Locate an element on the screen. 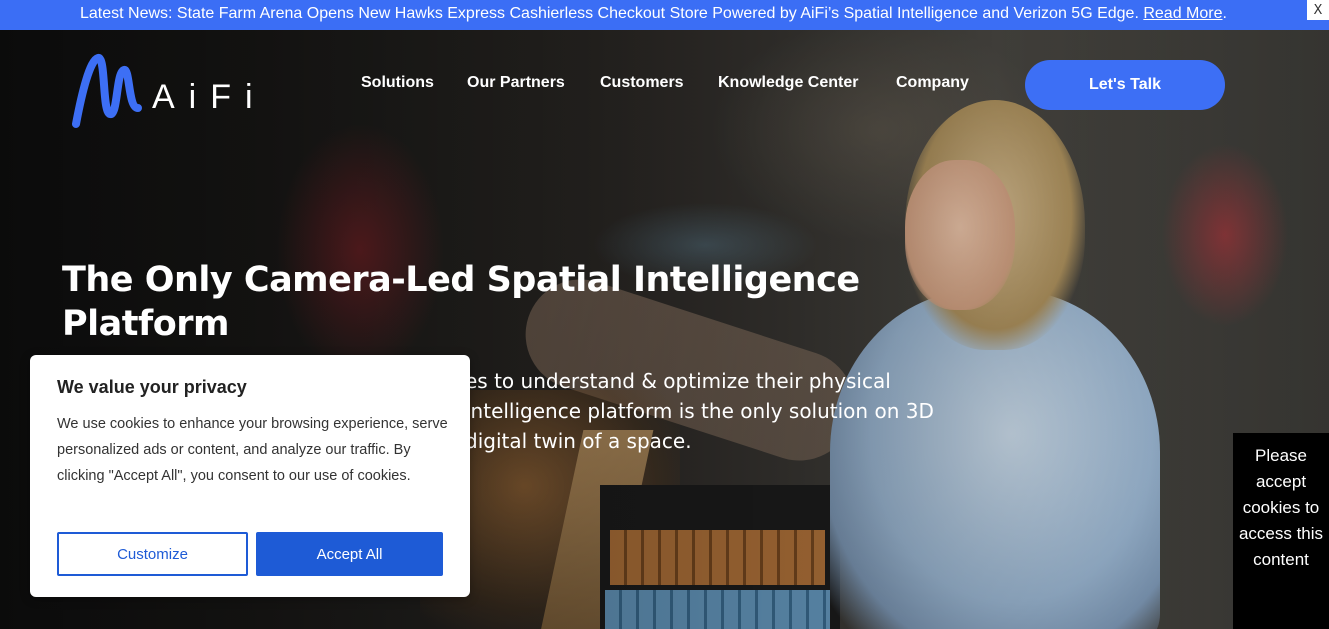  accept-all-button: Accept All is located at coordinates (349, 554).